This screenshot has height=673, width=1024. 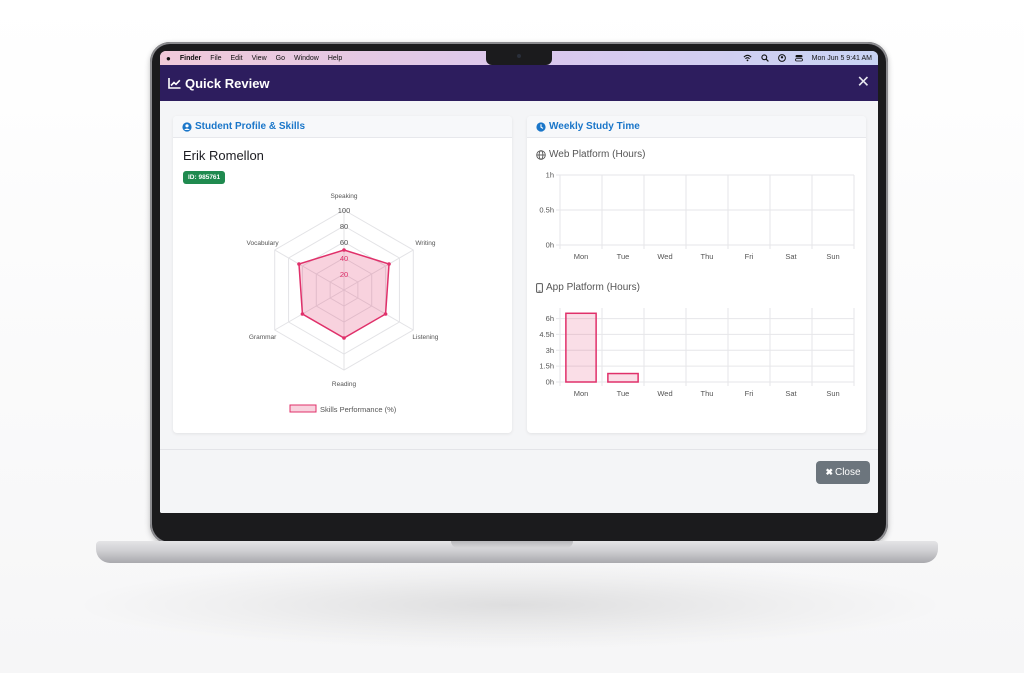 What do you see at coordinates (550, 175) in the screenshot?
I see `bar-y-tick-label: 1h` at bounding box center [550, 175].